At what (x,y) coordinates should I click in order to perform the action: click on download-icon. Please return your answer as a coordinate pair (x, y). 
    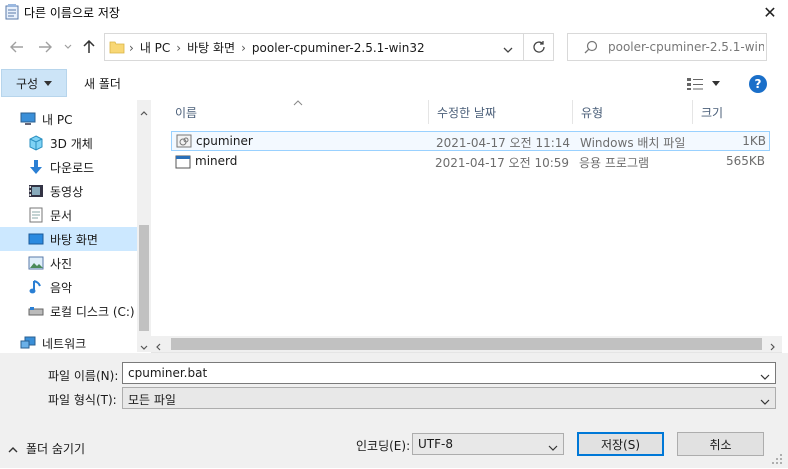
    Looking at the image, I should click on (36, 167).